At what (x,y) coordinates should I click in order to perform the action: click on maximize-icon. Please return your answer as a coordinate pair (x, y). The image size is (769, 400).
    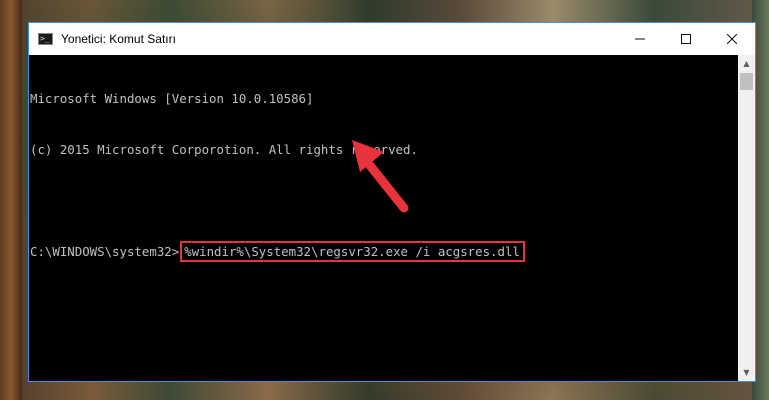
    Looking at the image, I should click on (686, 39).